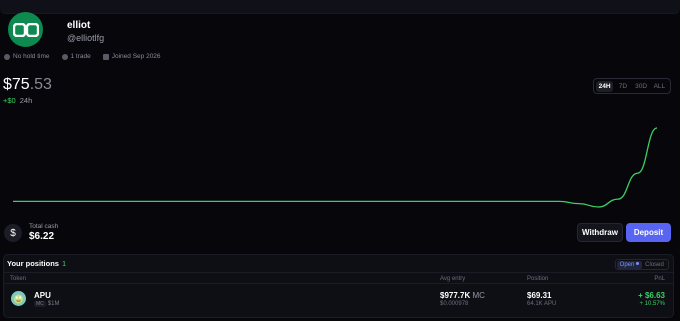  I want to click on avg-entry-value: $977.7K MC, so click(462, 295).